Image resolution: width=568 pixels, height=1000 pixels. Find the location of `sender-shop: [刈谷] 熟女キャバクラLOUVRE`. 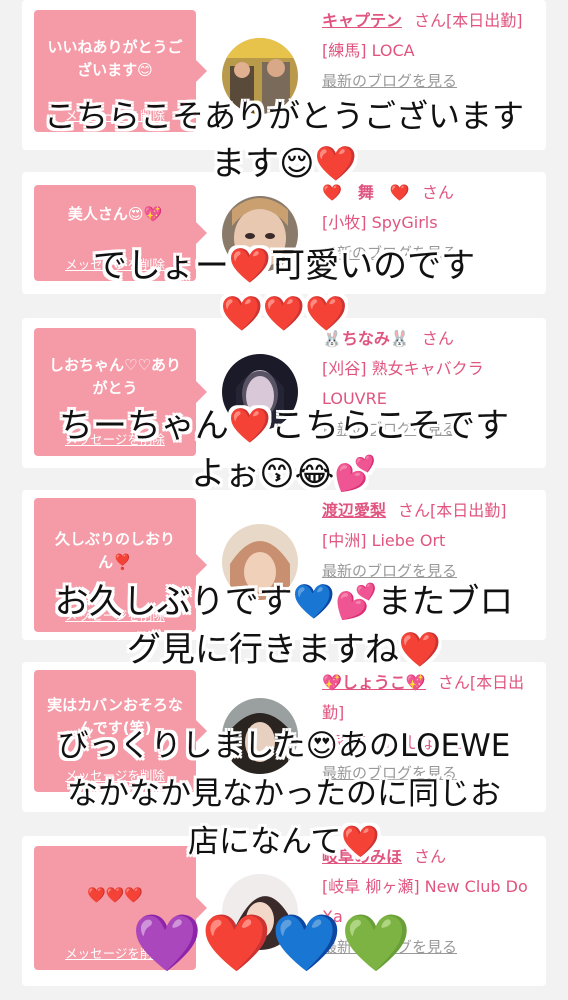

sender-shop: [刈谷] 熟女キャバクラLOUVRE is located at coordinates (403, 383).